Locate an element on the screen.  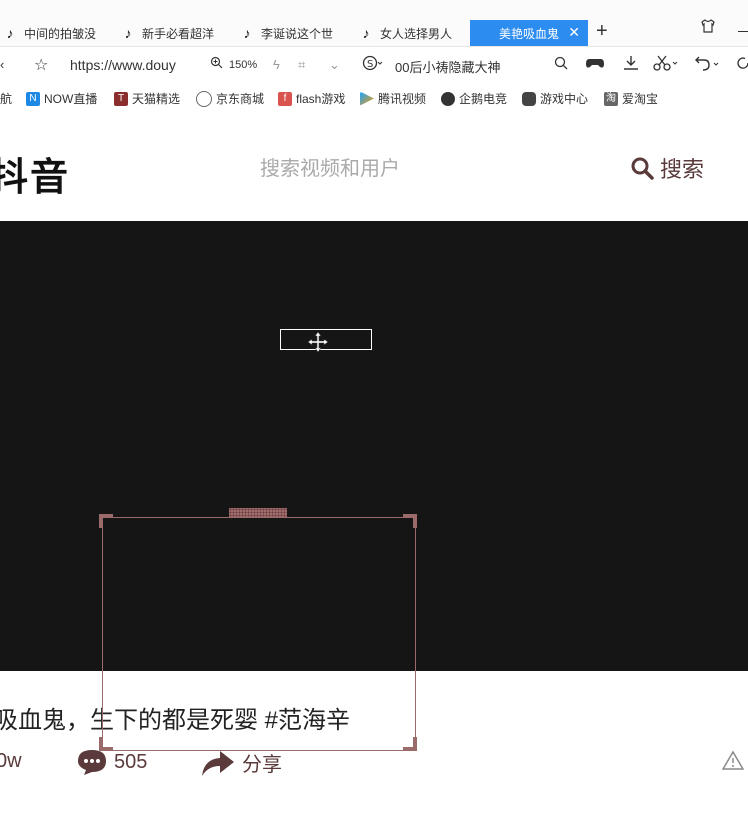
bookmark-label: NOW直播 is located at coordinates (71, 99).